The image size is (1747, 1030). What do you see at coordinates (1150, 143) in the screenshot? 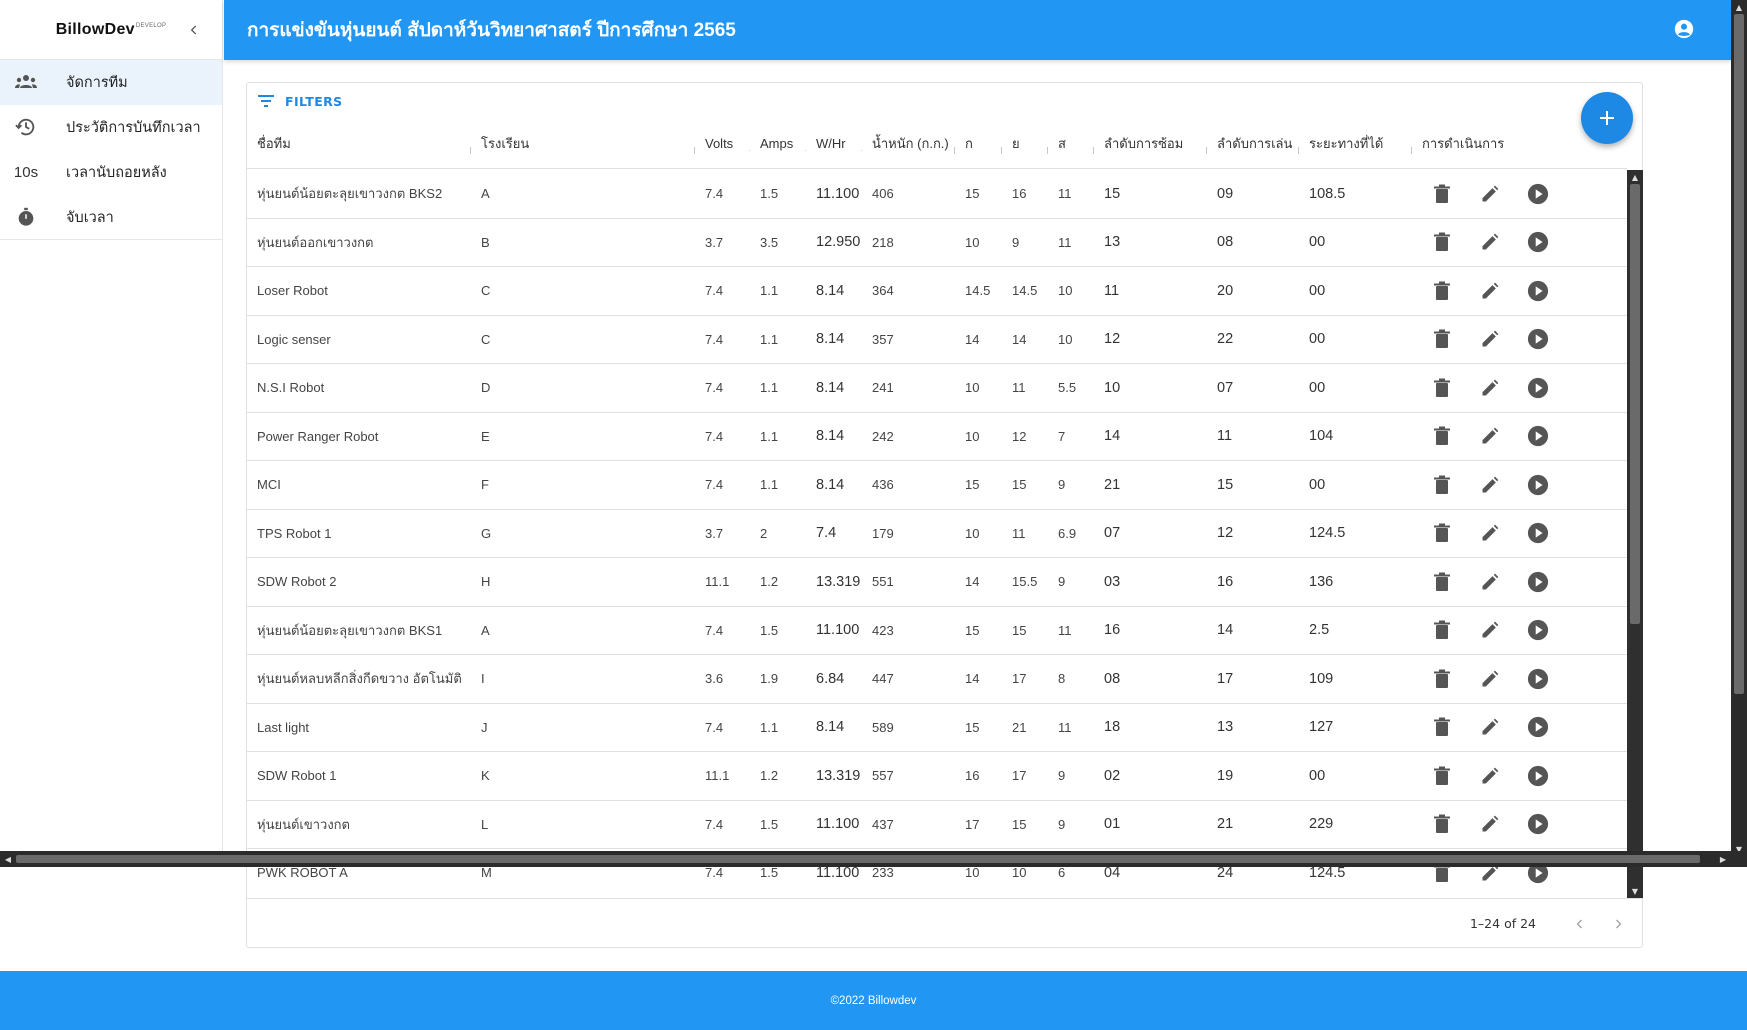
I see `column-header-practice-order: ลำดับการซ้อม` at bounding box center [1150, 143].